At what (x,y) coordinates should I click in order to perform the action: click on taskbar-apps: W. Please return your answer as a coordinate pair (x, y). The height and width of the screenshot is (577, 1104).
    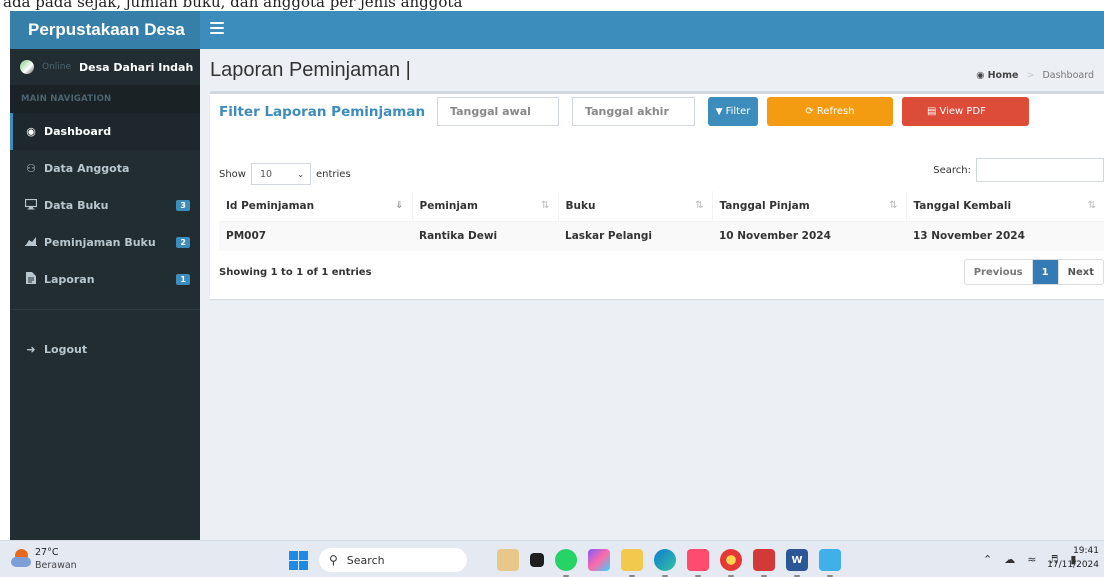
    Looking at the image, I should click on (674, 563).